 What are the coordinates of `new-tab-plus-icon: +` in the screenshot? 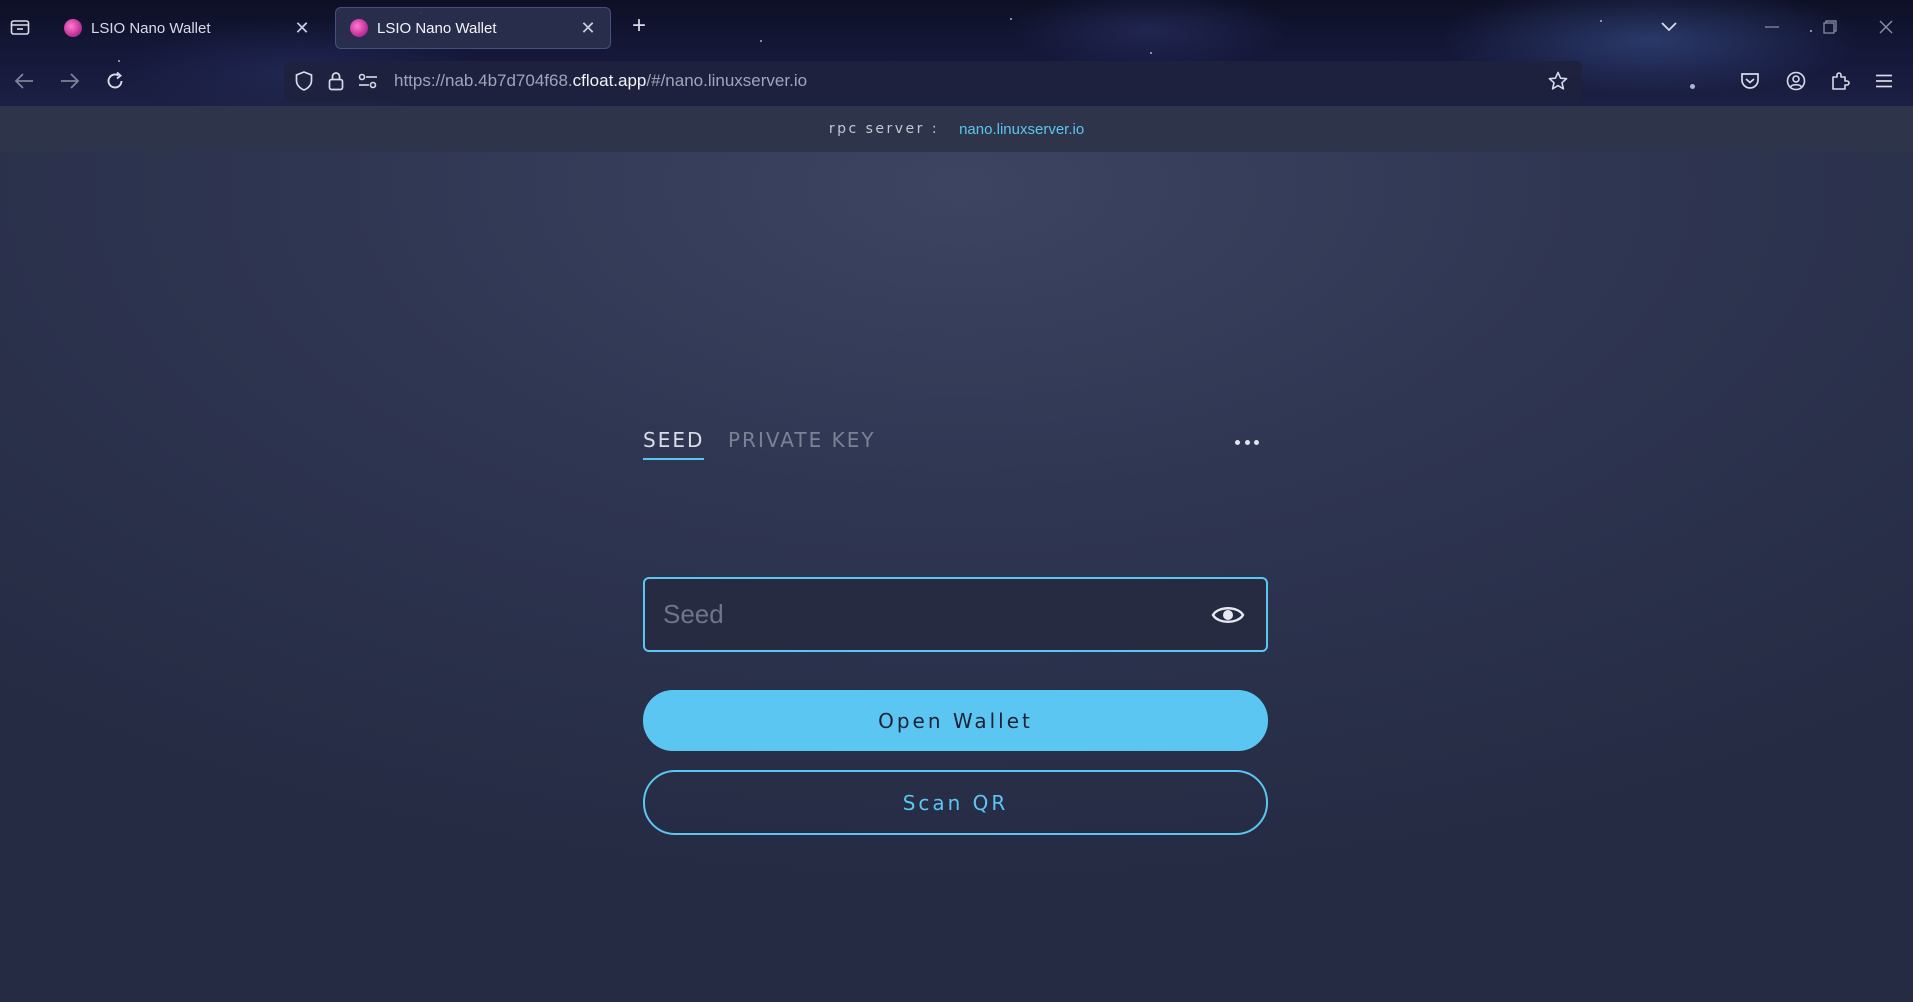 It's located at (639, 27).